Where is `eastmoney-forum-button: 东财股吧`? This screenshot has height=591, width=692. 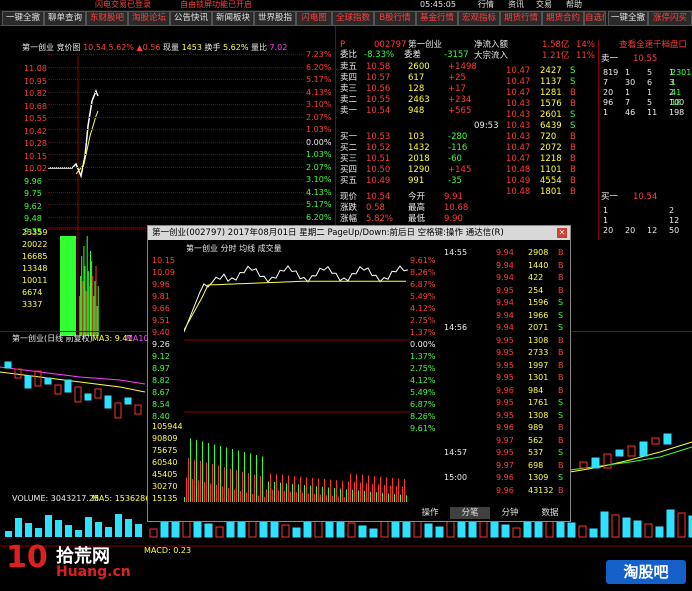 eastmoney-forum-button: 东财股吧 is located at coordinates (107, 18).